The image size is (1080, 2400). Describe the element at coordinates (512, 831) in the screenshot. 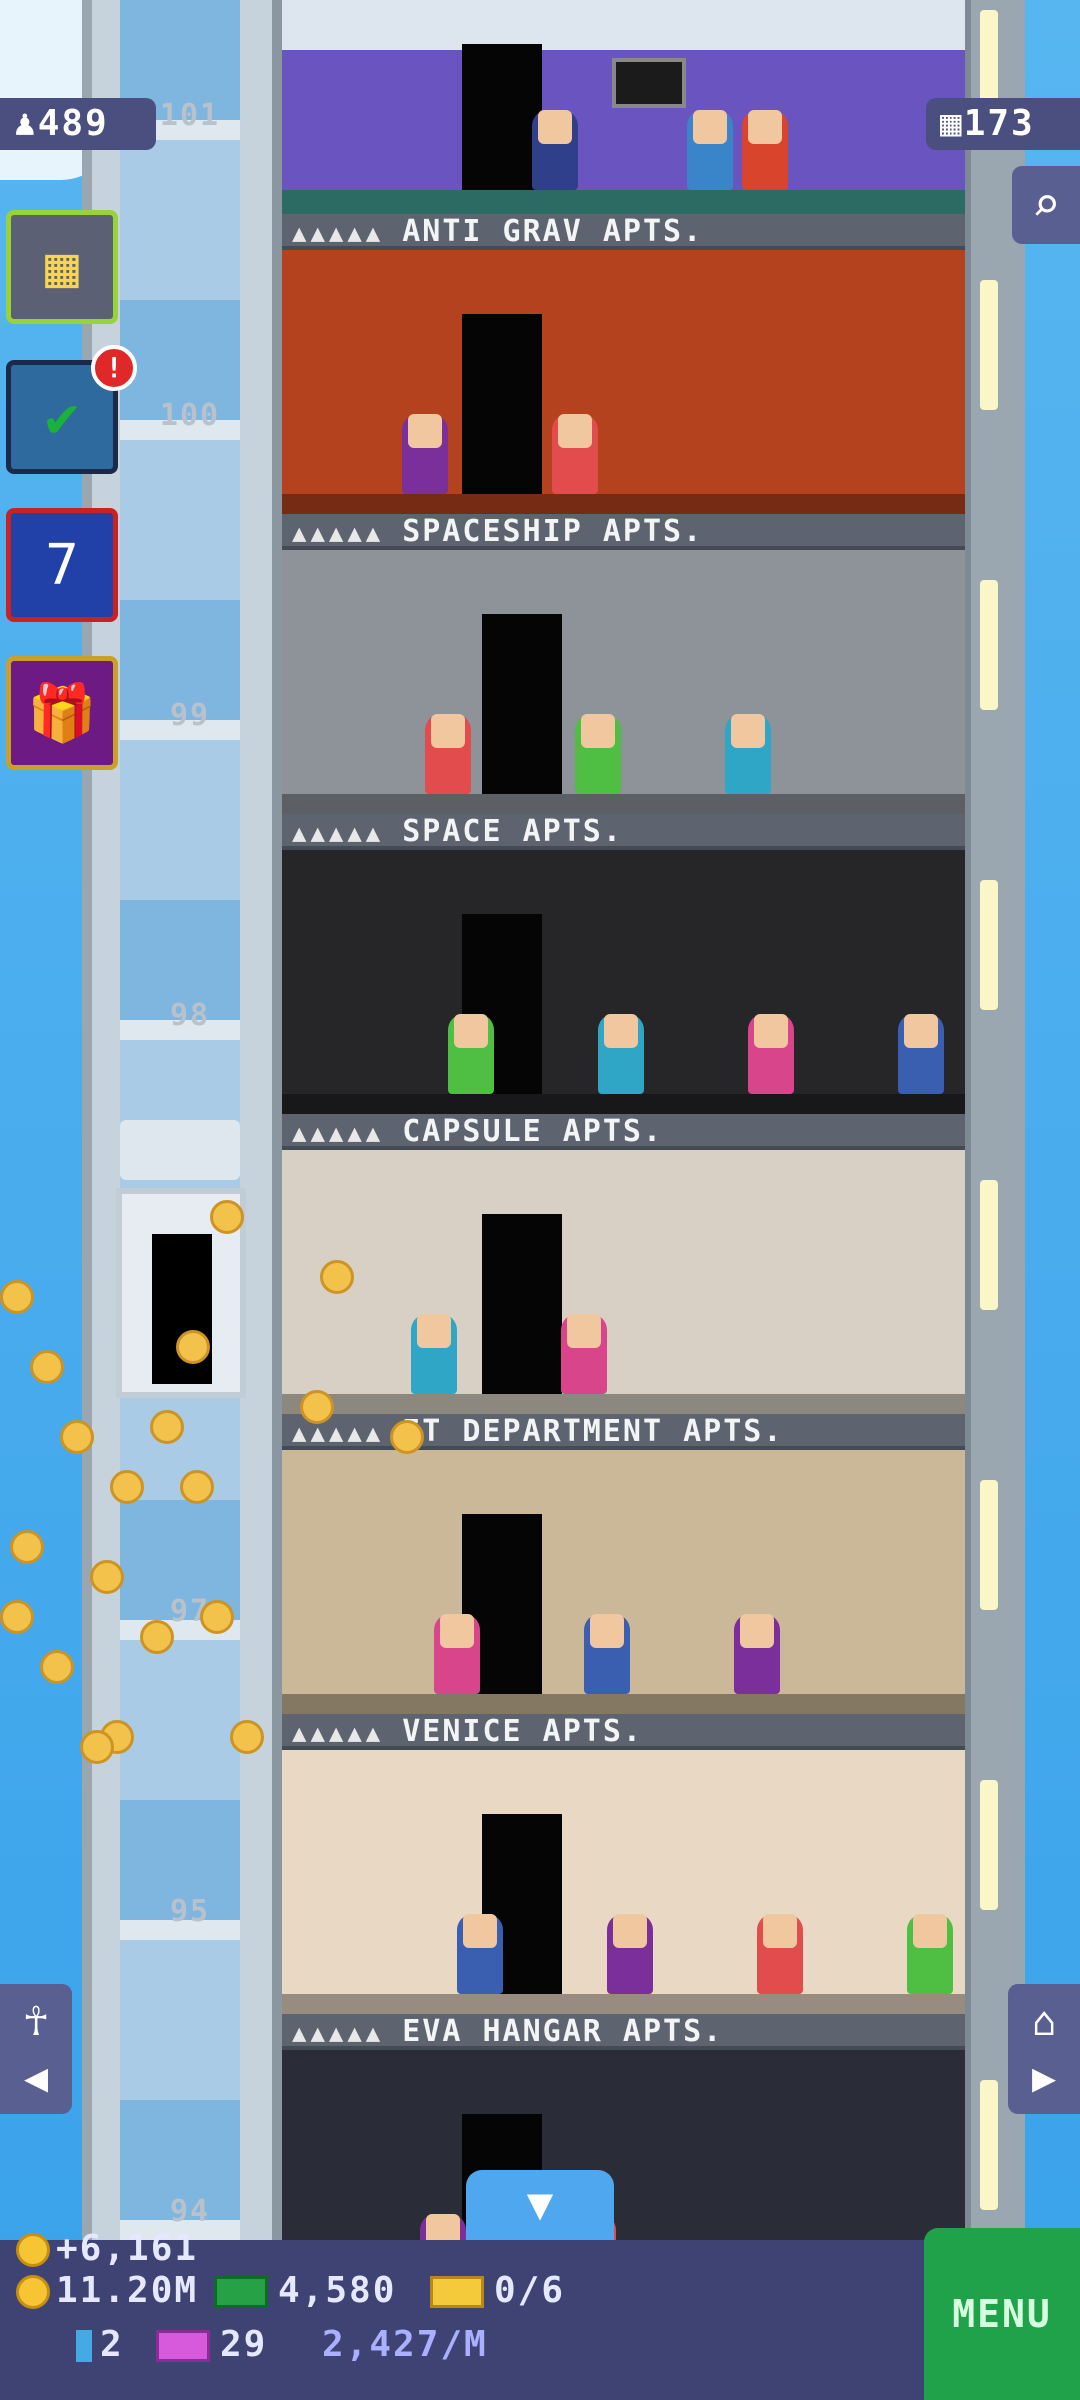

I see `floor-name: SPACE APTS.` at that location.